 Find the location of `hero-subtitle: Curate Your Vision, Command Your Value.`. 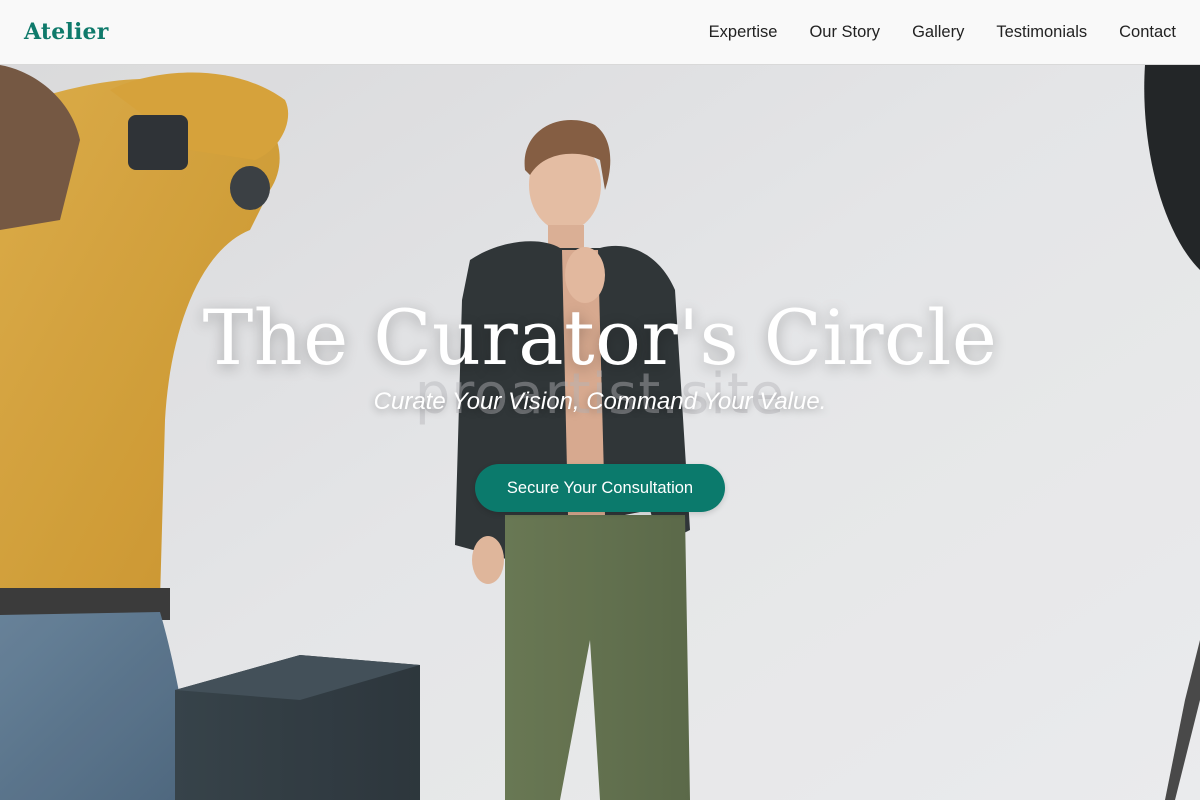

hero-subtitle: Curate Your Vision, Command Your Value. is located at coordinates (600, 401).